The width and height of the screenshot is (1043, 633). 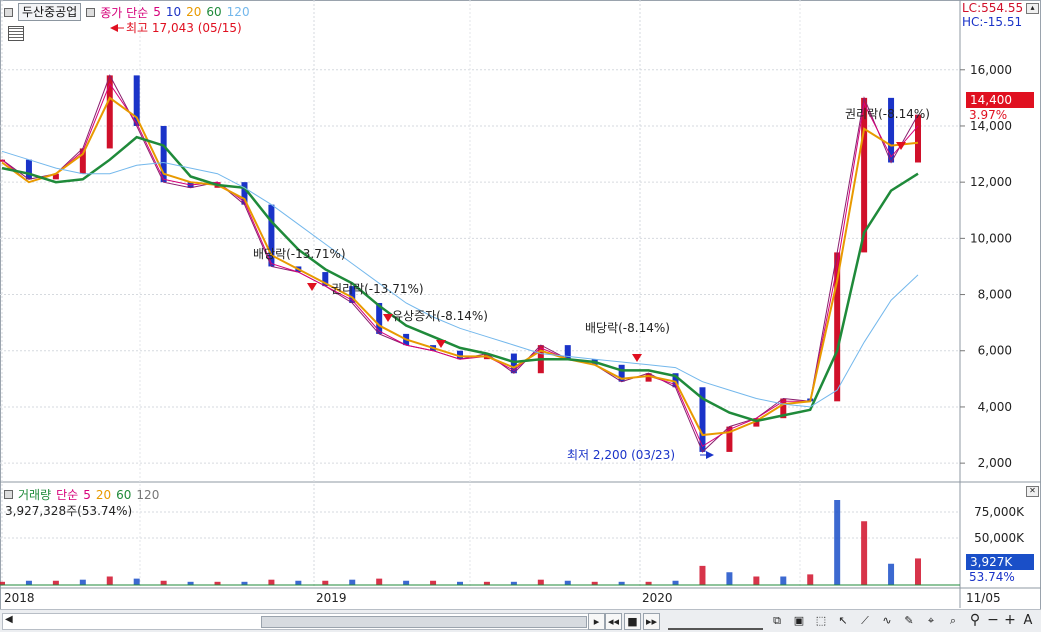 What do you see at coordinates (194, 12) in the screenshot?
I see `ma-period-20: 20` at bounding box center [194, 12].